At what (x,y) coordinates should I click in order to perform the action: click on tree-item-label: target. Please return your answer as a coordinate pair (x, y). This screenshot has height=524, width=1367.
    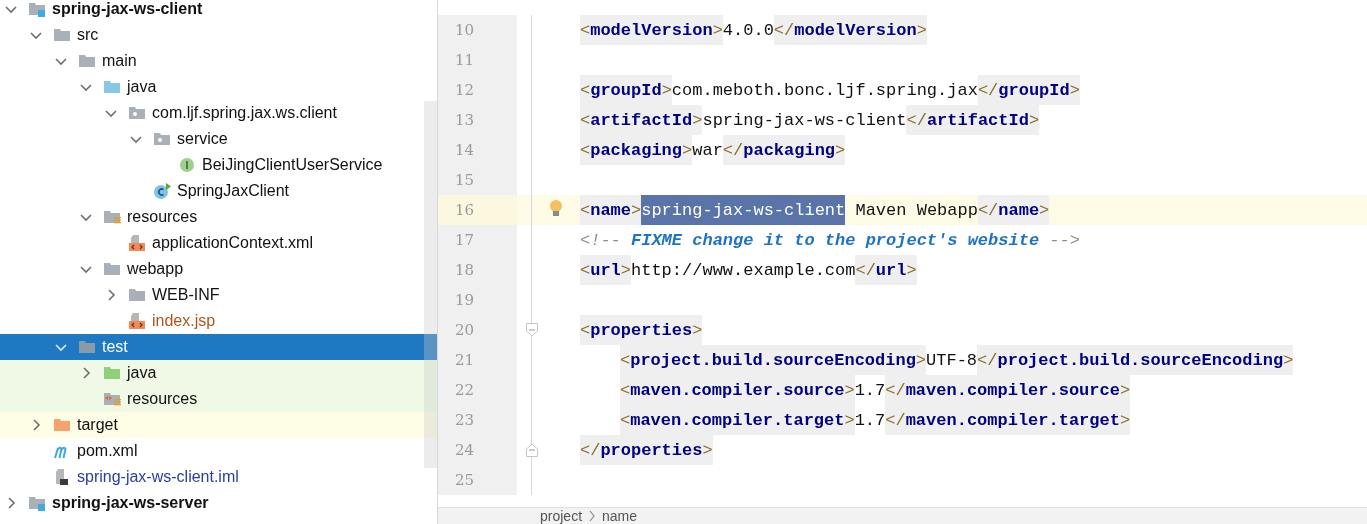
    Looking at the image, I should click on (97, 425).